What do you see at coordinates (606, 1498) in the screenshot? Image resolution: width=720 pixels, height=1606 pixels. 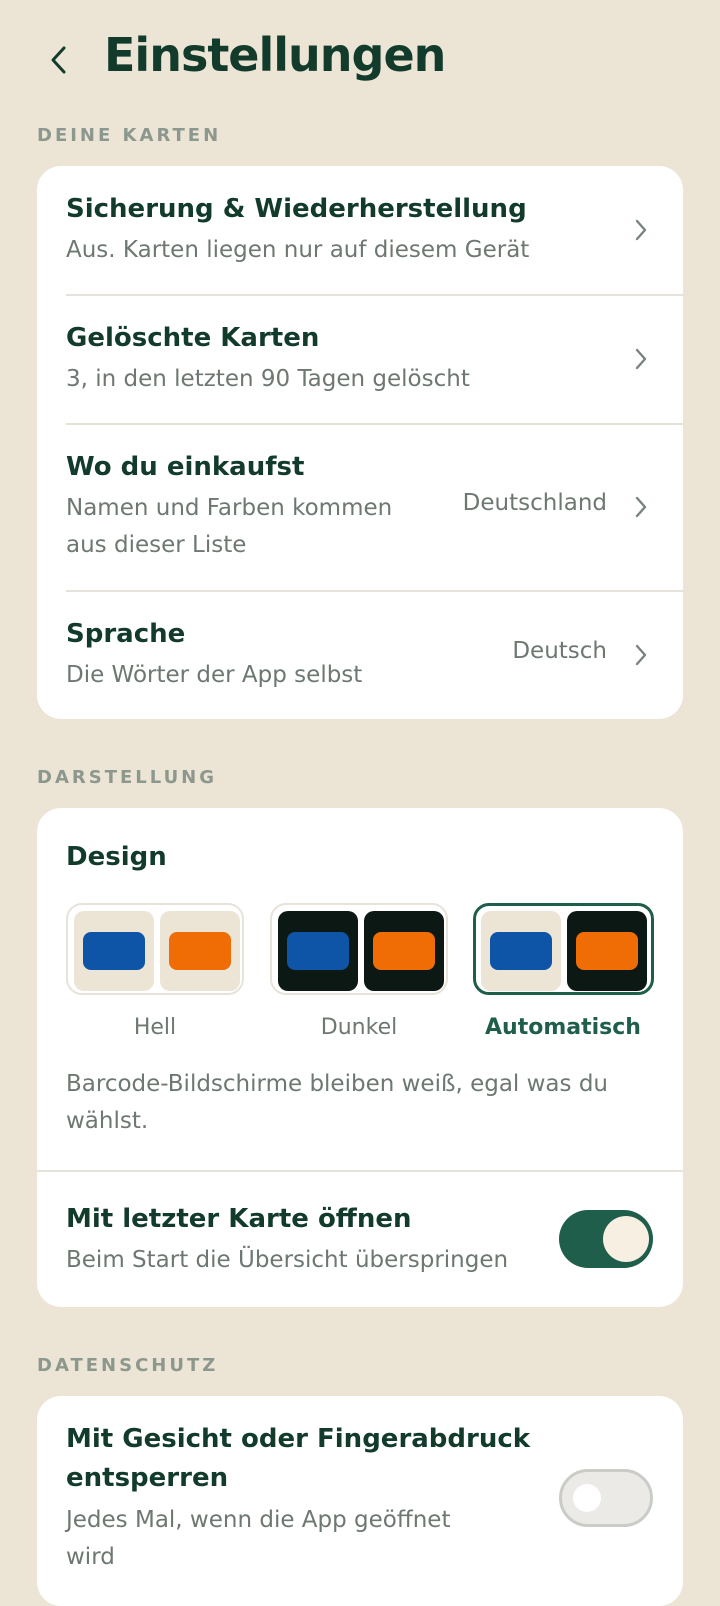 I see `biometric-unlock-toggle` at bounding box center [606, 1498].